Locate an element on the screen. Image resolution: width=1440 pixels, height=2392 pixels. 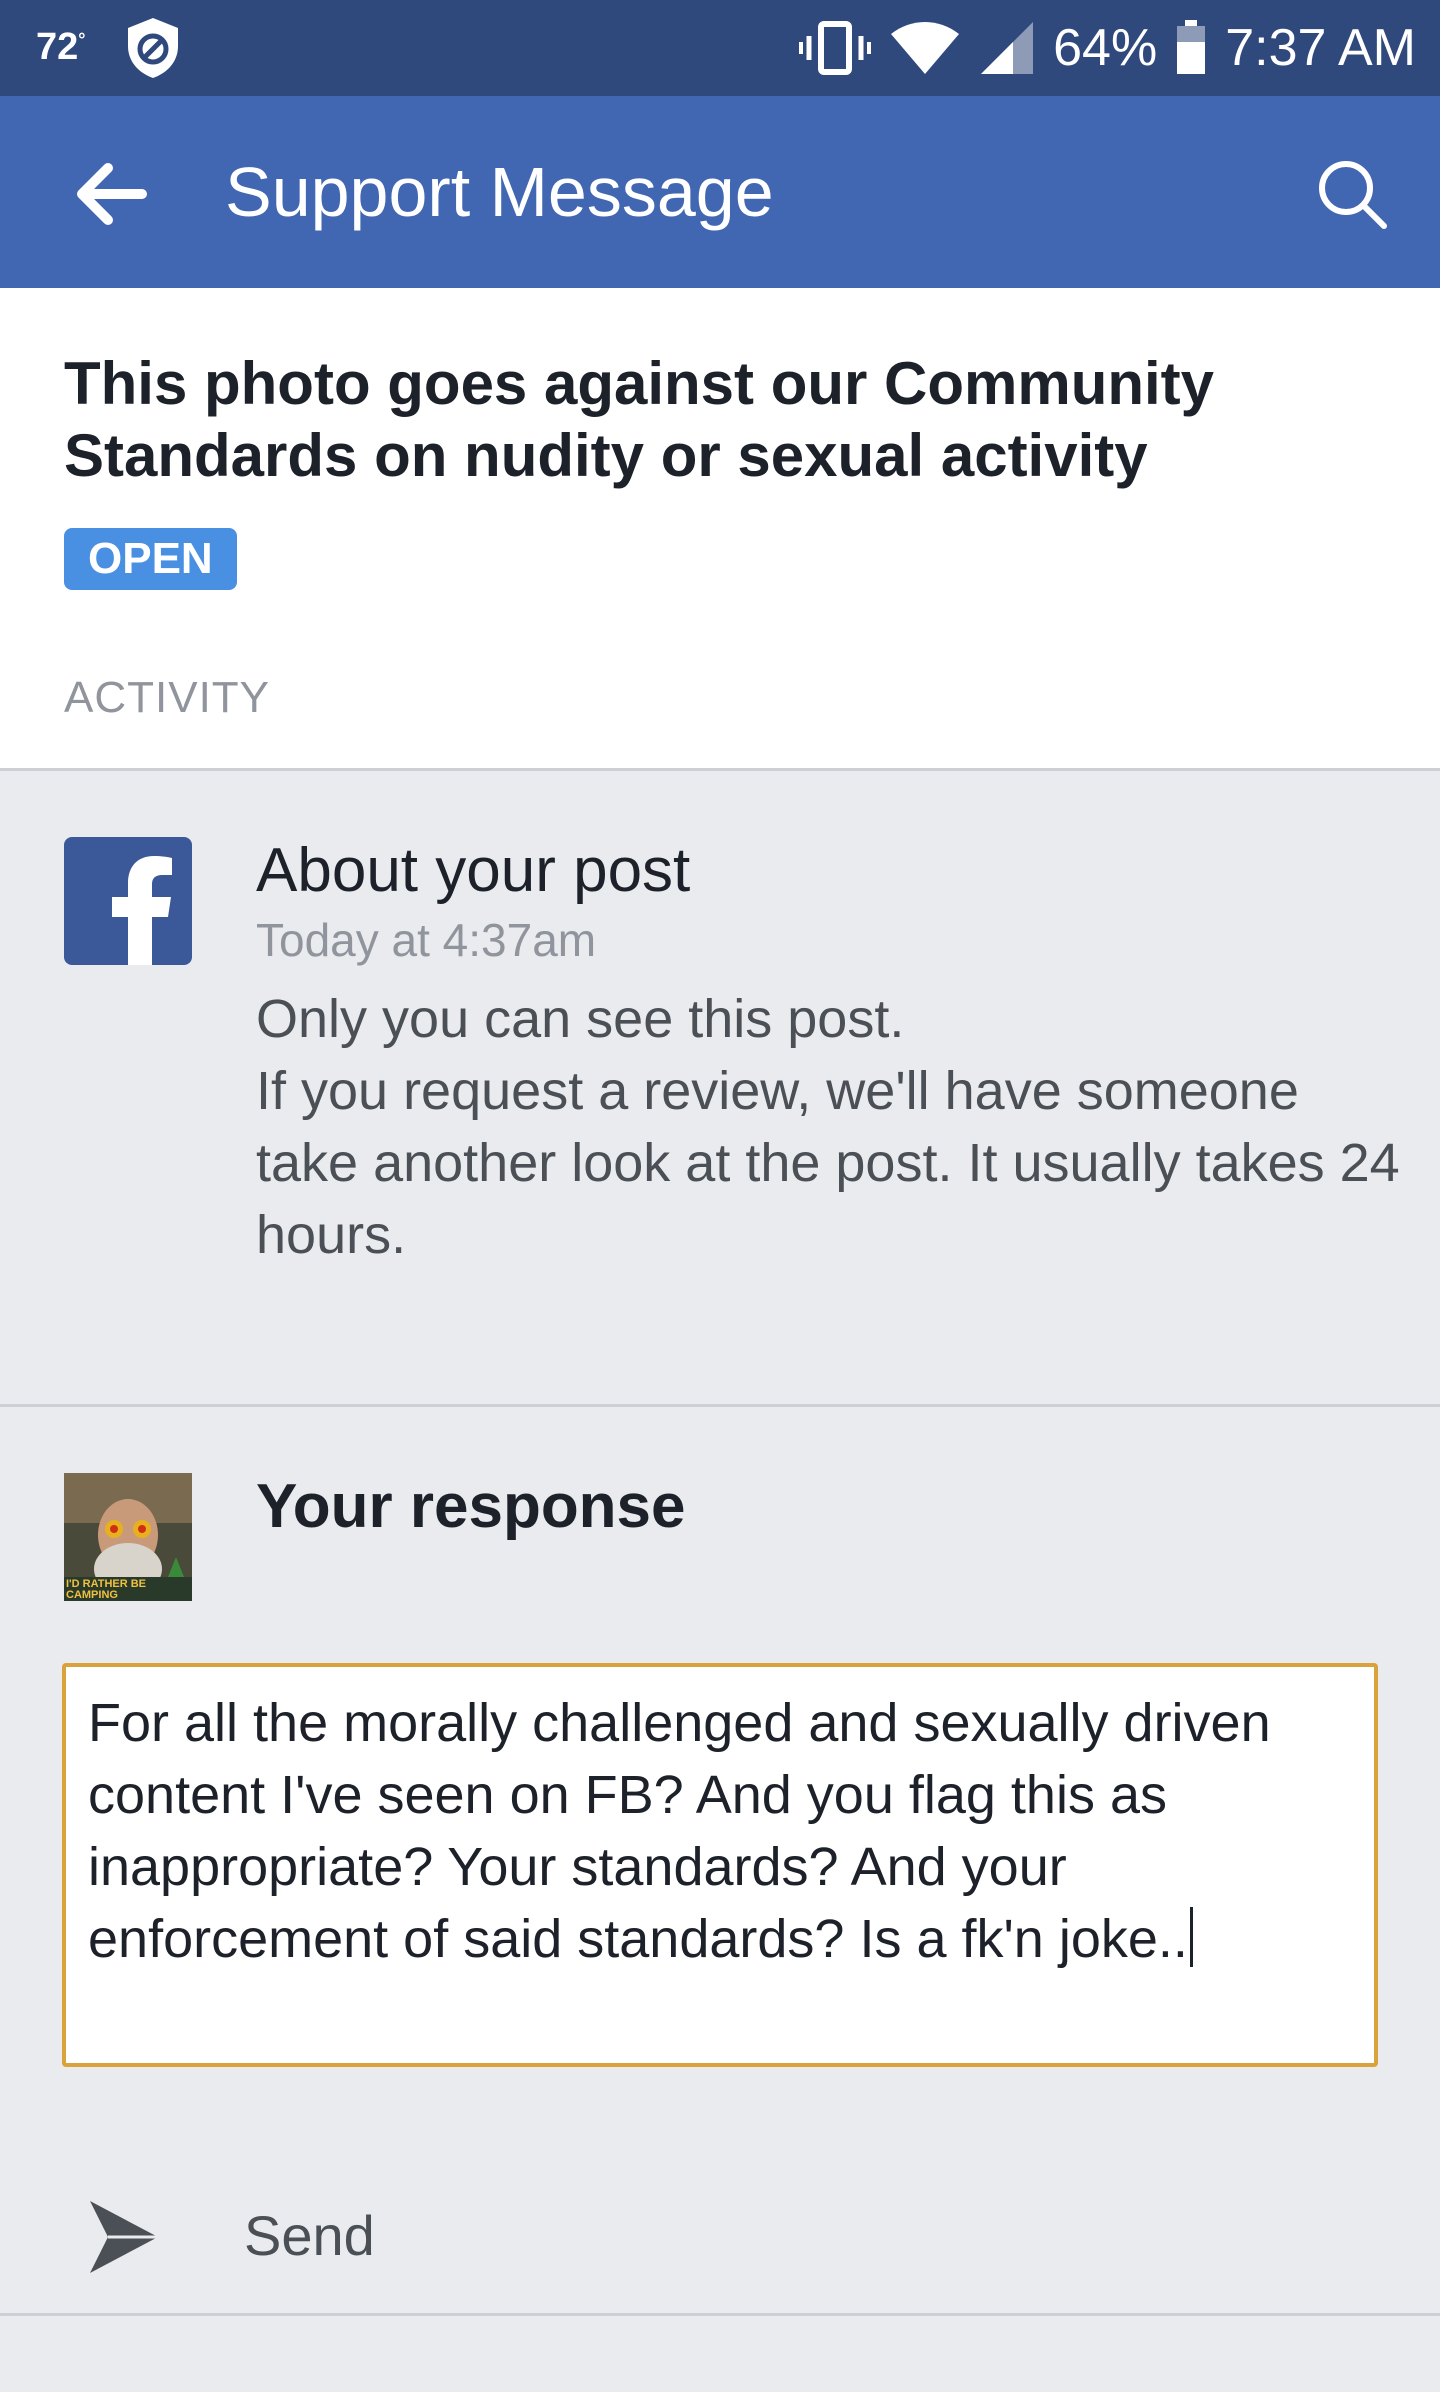
page-title: Support Message is located at coordinates (499, 192).